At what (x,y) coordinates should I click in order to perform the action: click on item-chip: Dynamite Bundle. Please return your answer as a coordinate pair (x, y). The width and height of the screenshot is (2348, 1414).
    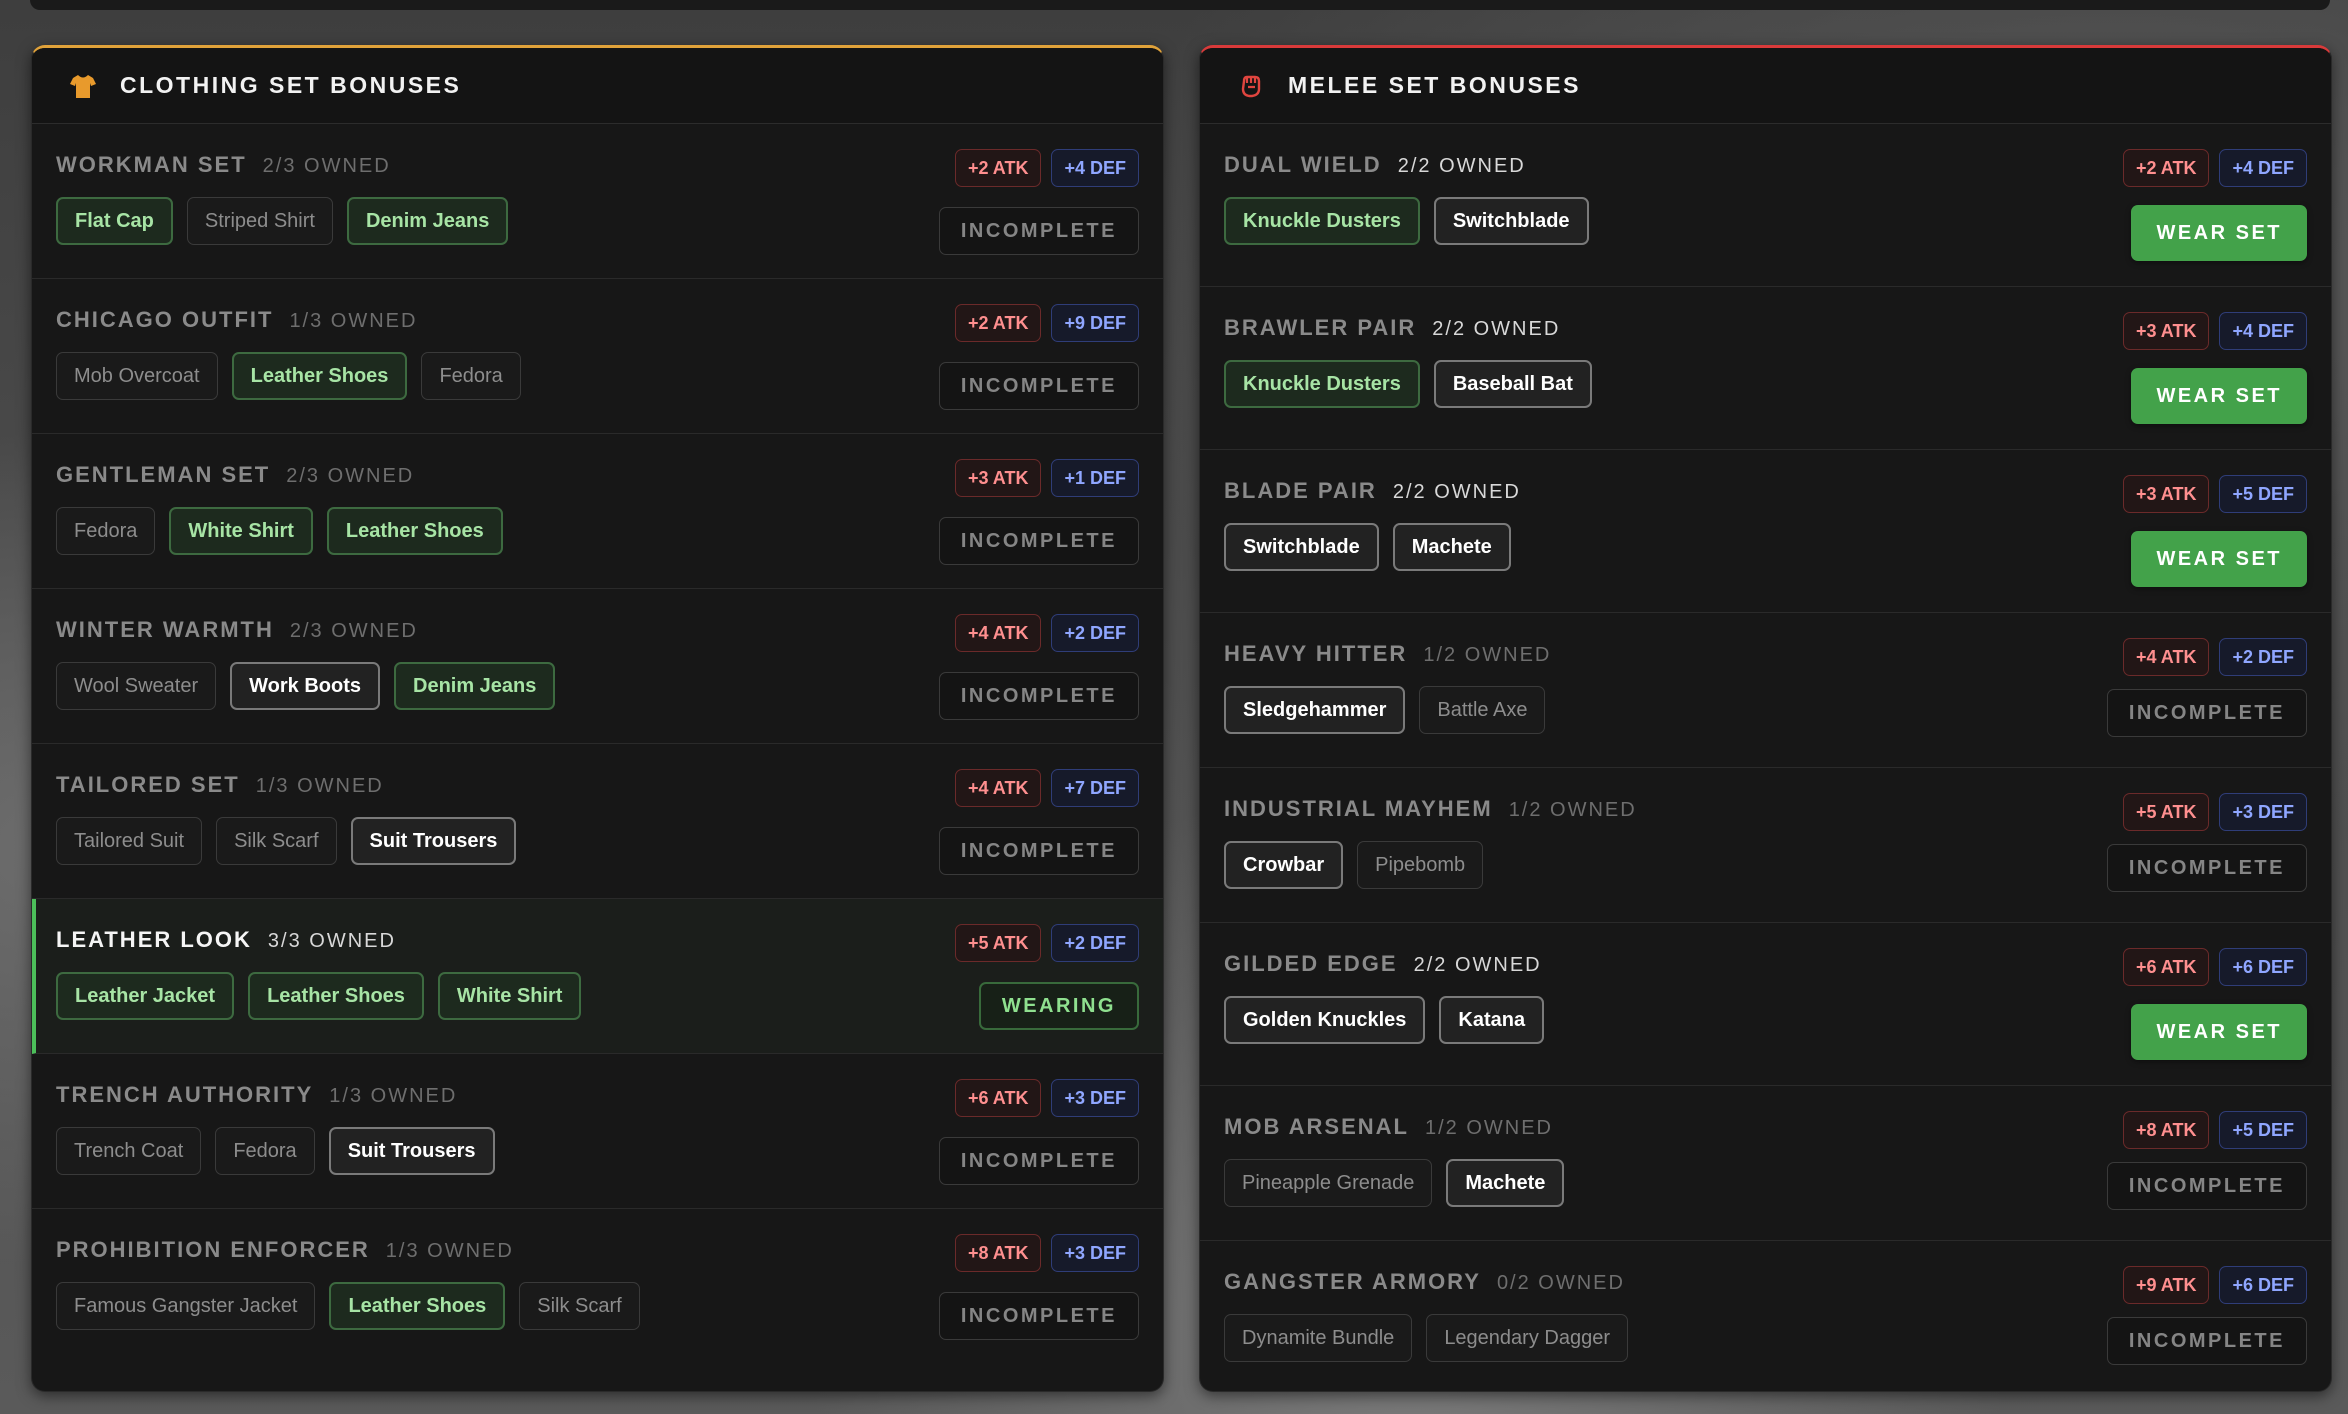
    Looking at the image, I should click on (1318, 1338).